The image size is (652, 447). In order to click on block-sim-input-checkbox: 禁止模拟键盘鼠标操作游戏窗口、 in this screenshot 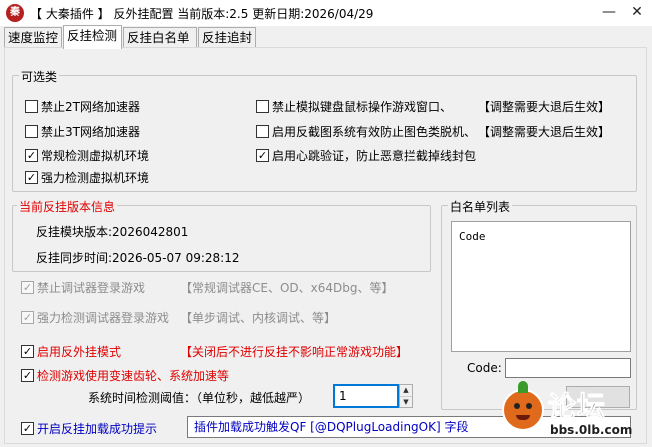, I will do `click(354, 106)`.